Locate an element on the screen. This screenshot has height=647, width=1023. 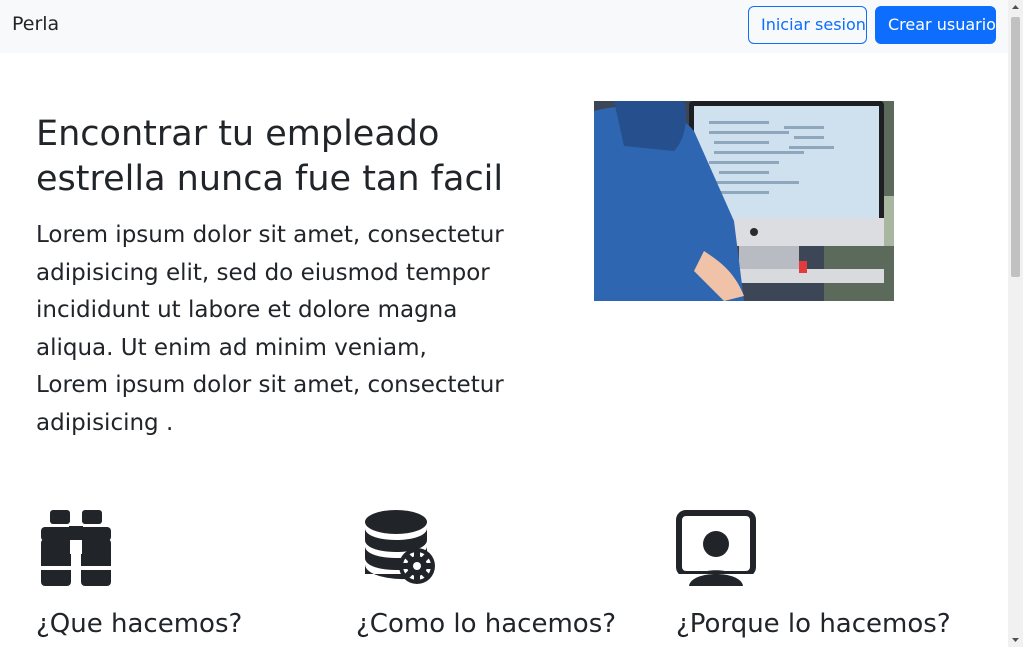
computer-photo is located at coordinates (744, 201).